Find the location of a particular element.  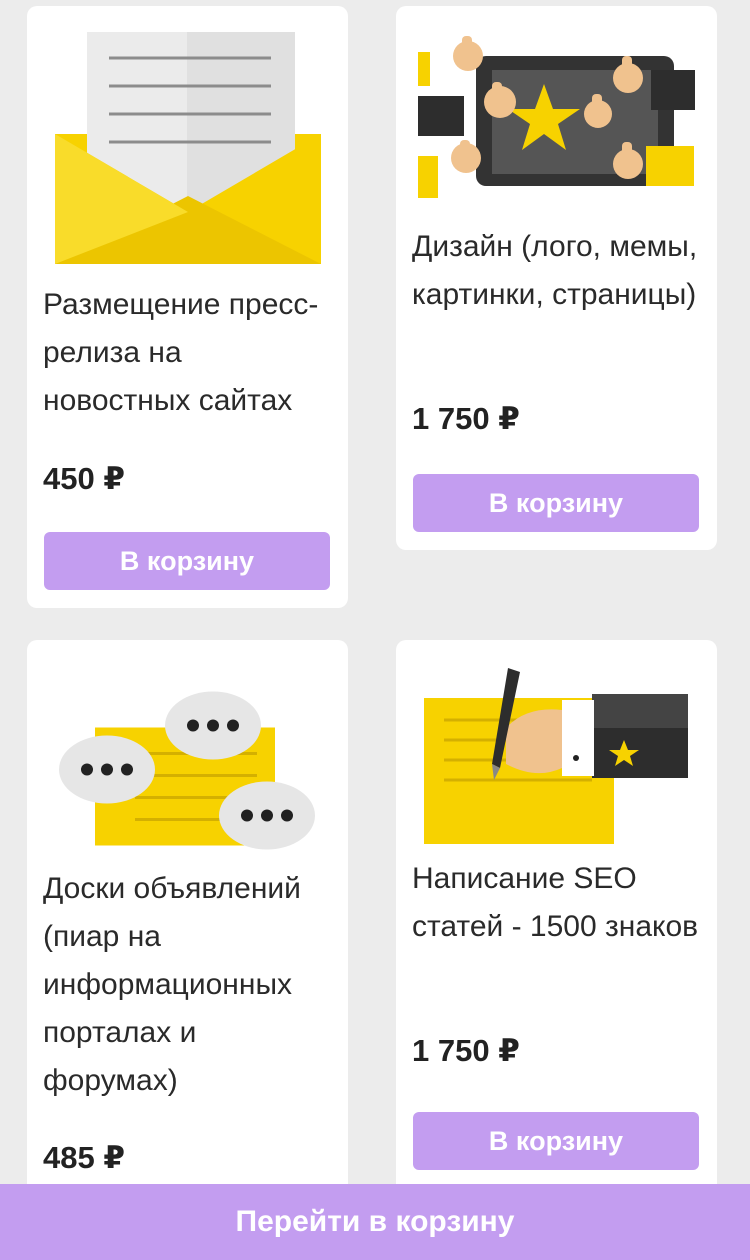

product-price: 485 ₽ is located at coordinates (84, 1157).